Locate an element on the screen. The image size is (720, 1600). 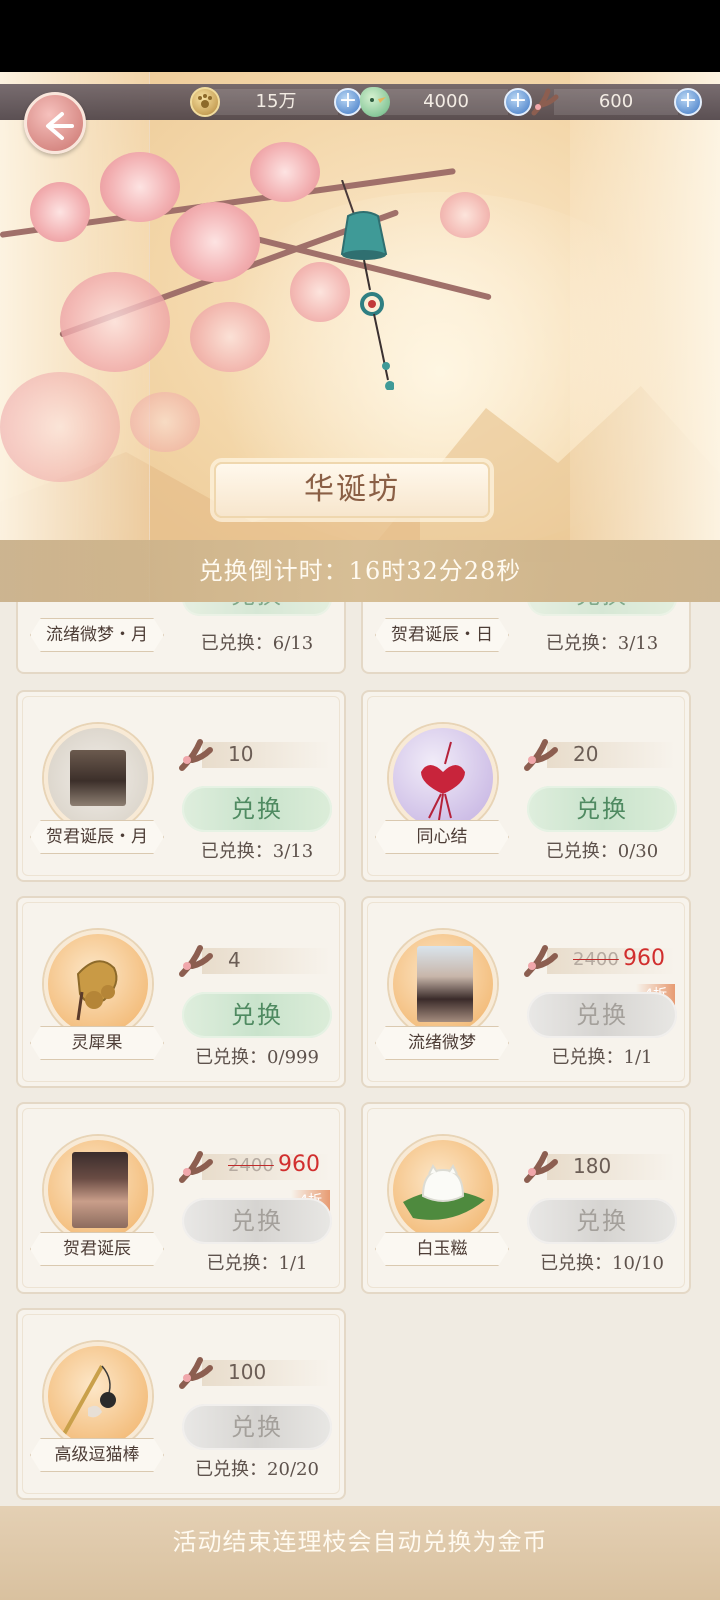
item-price: 4 is located at coordinates (234, 960).